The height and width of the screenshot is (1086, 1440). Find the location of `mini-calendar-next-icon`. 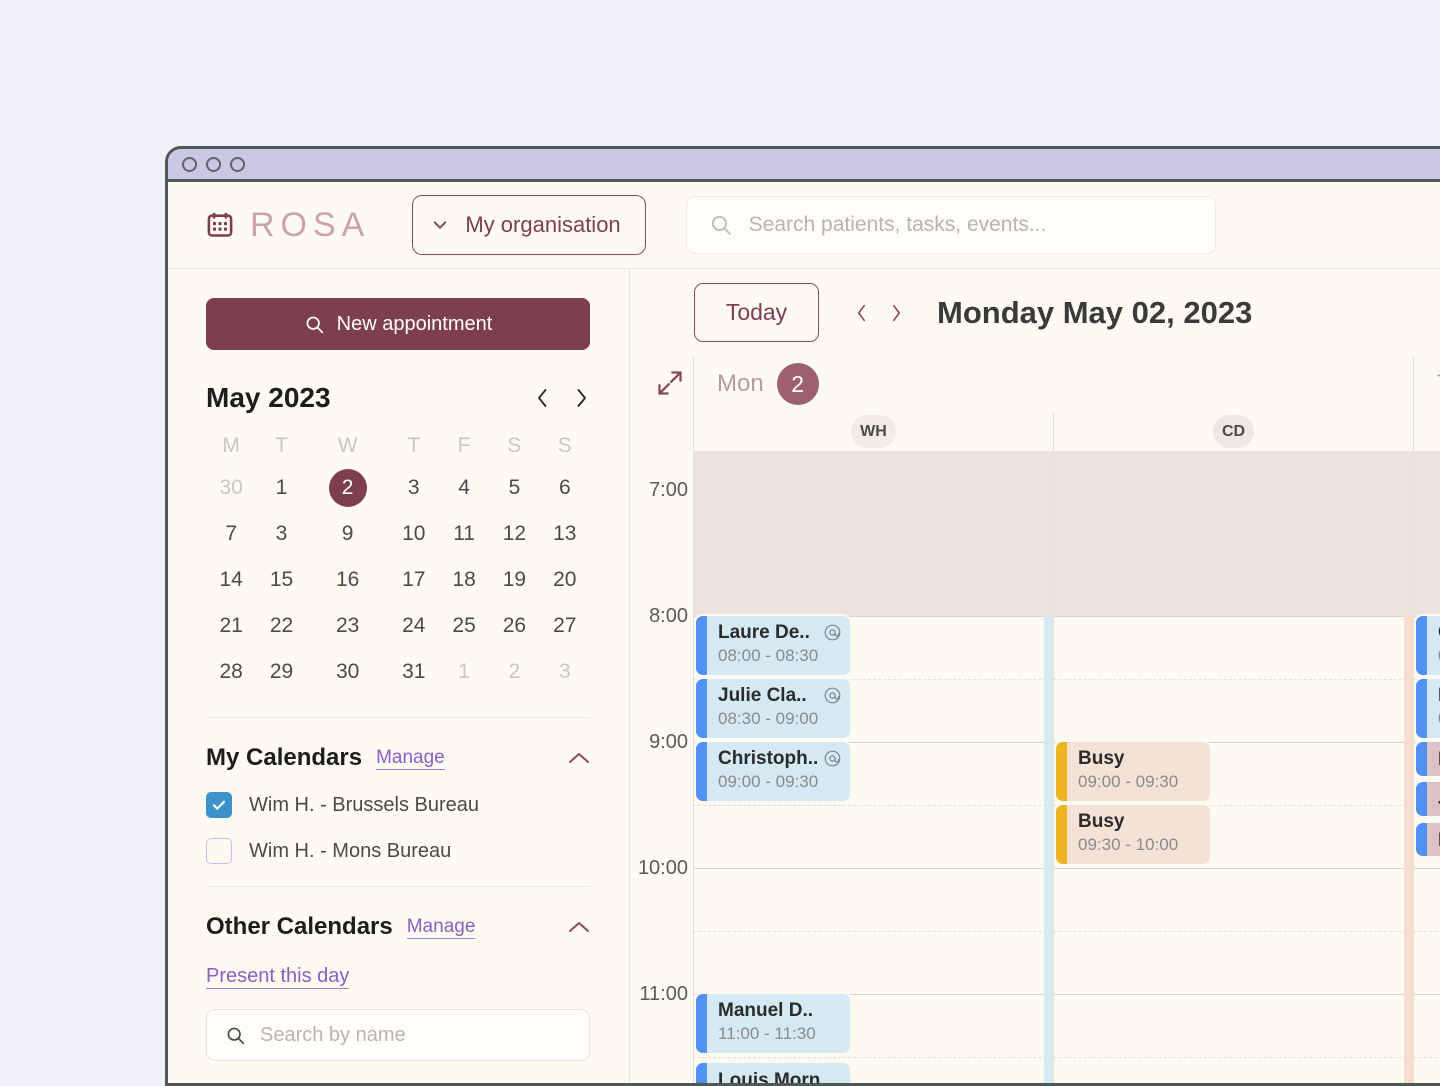

mini-calendar-next-icon is located at coordinates (581, 398).